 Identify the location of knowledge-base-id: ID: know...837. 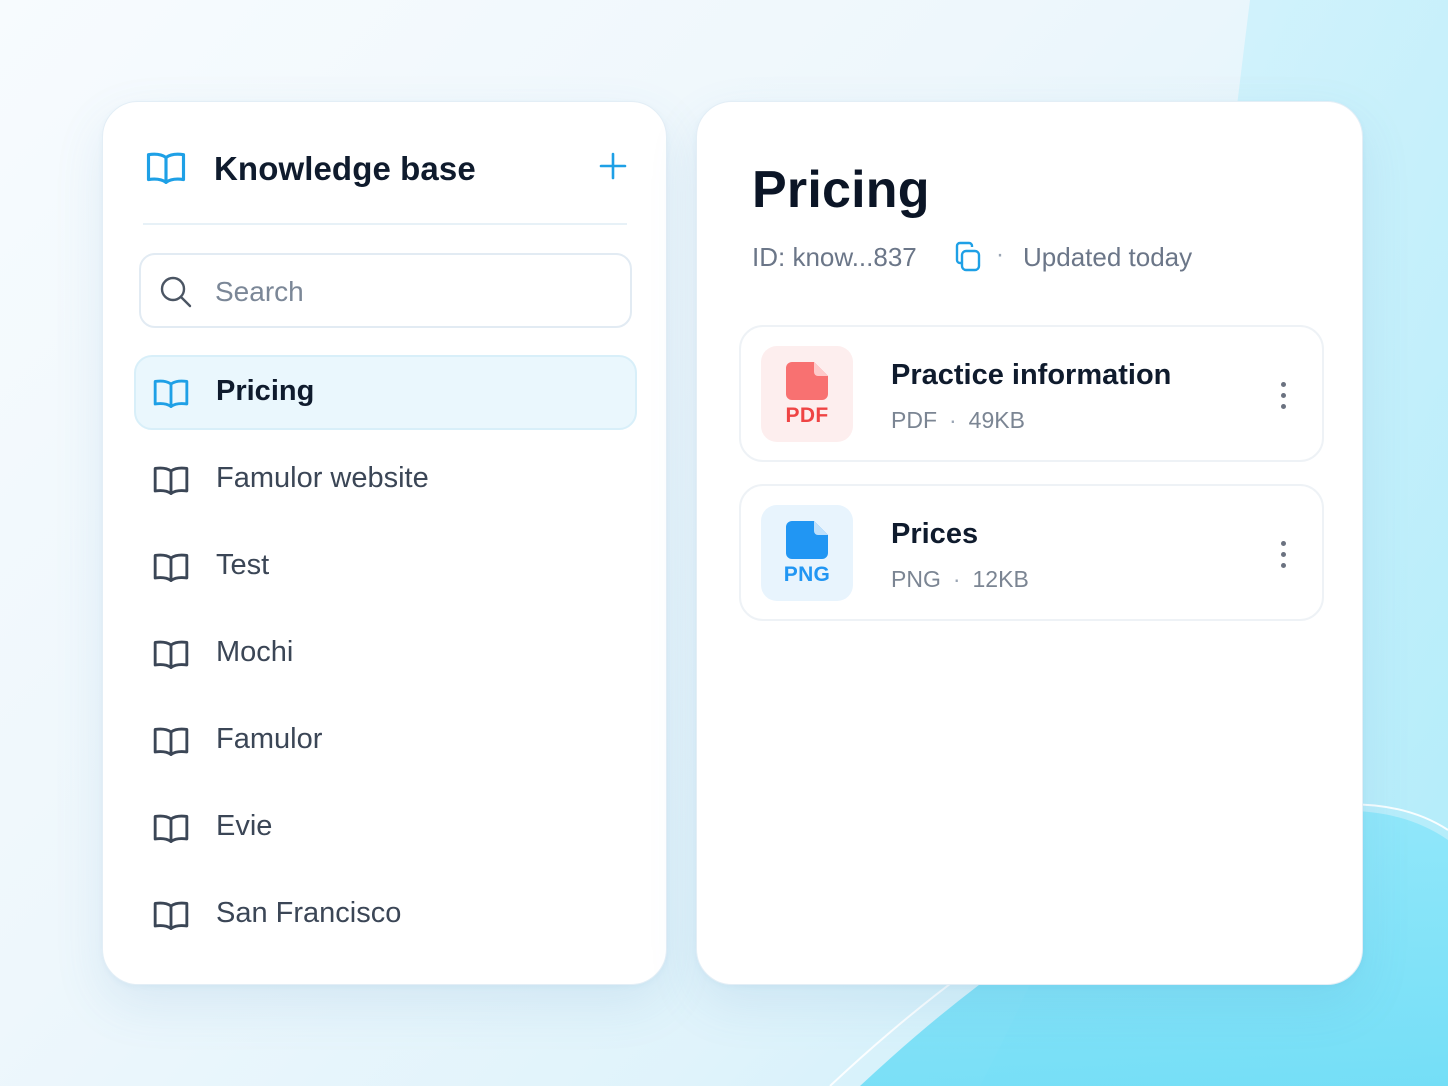
(834, 257).